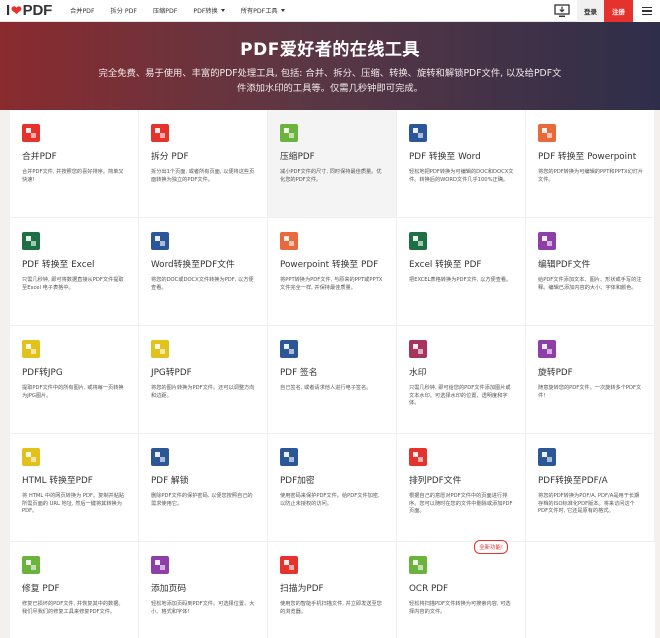  Describe the element at coordinates (31, 349) in the screenshot. I see `pdf-to-jpg-icon` at that location.